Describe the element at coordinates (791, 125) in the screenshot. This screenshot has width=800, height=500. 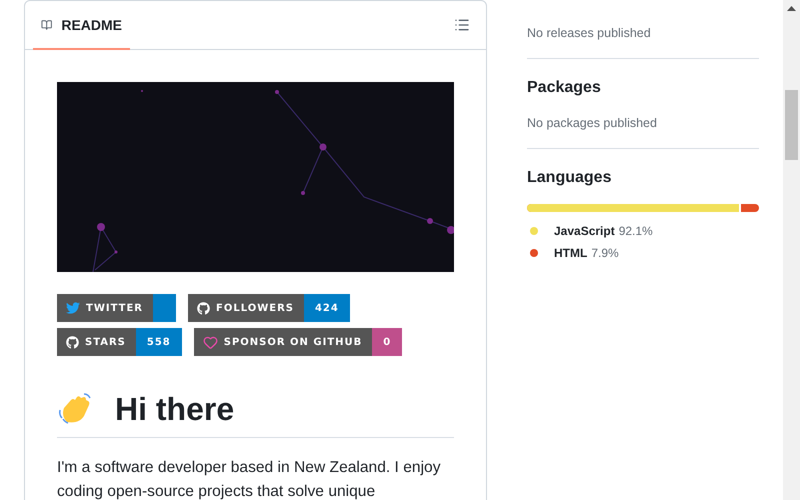
I see `scrollbar-thumb` at that location.